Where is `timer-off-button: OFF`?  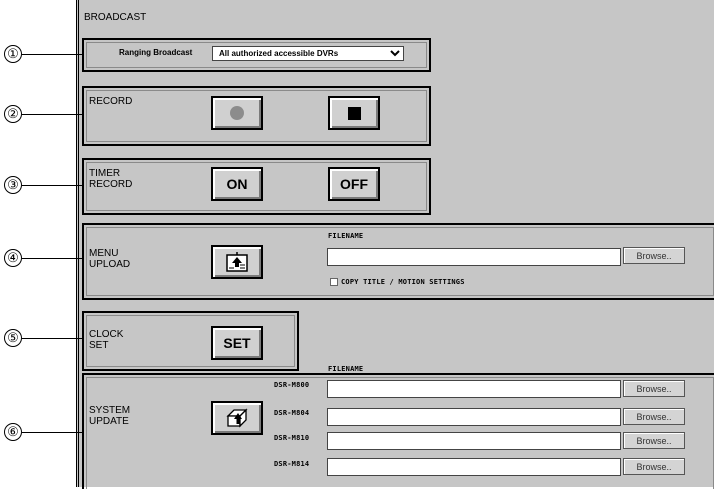
timer-off-button: OFF is located at coordinates (354, 184).